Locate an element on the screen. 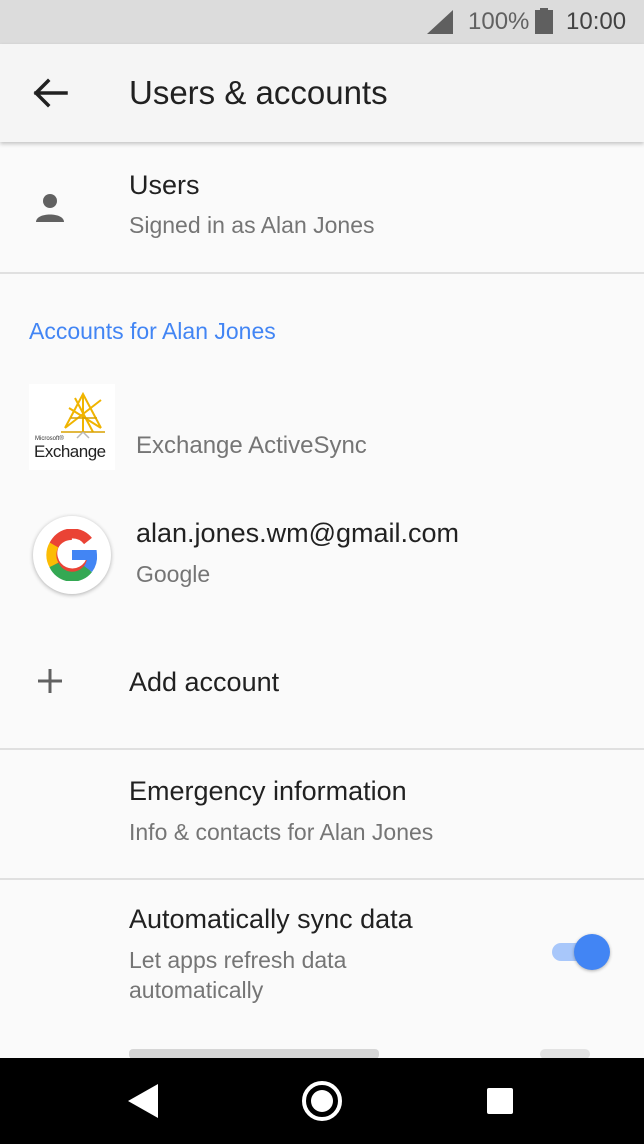  nav-home-button is located at coordinates (322, 1101).